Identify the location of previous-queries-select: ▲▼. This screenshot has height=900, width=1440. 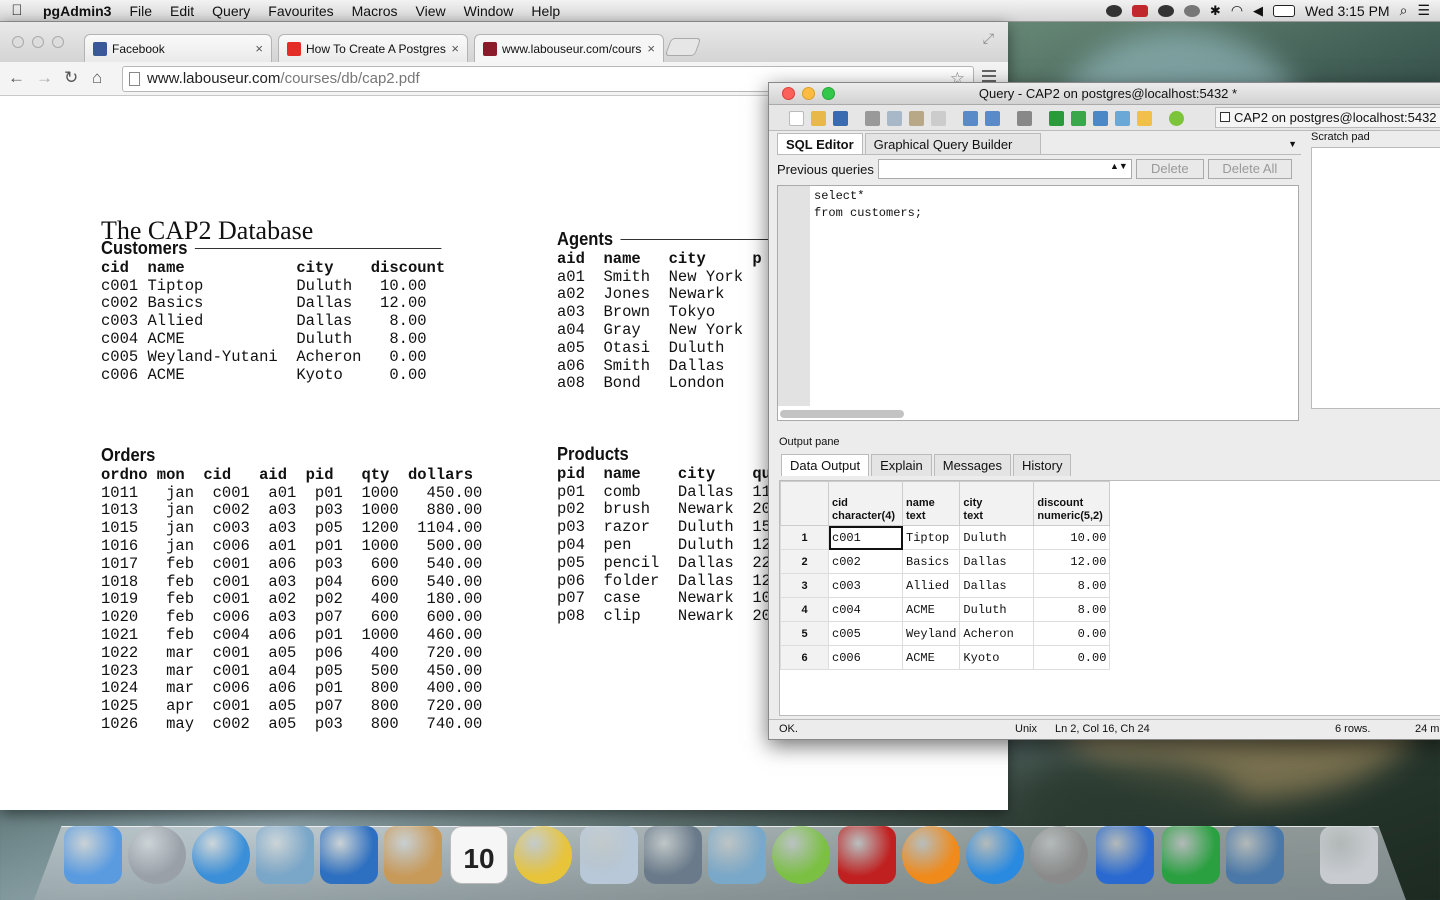
(1004, 169).